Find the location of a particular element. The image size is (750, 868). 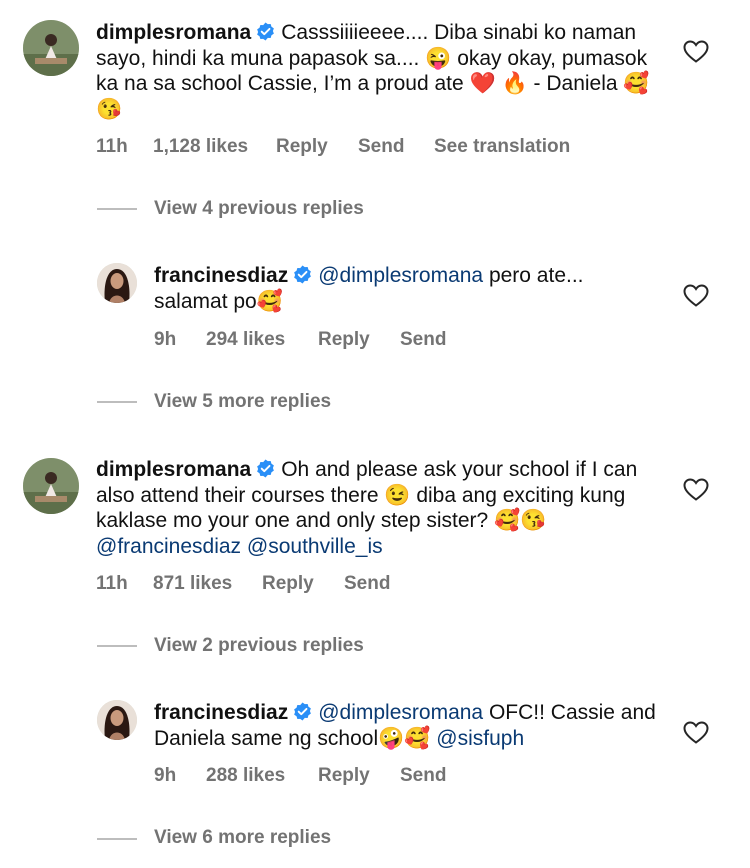

likes-count: 1,128 likes is located at coordinates (200, 147).